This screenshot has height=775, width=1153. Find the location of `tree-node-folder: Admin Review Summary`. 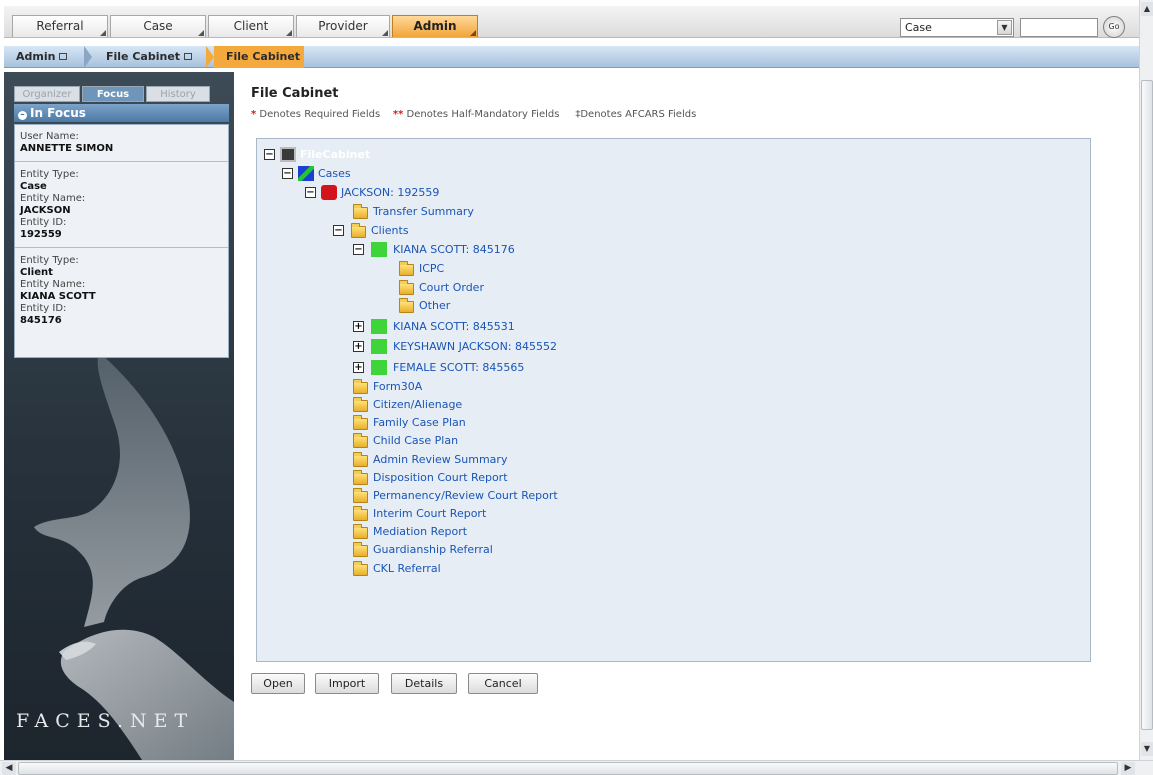

tree-node-folder: Admin Review Summary is located at coordinates (493, 460).